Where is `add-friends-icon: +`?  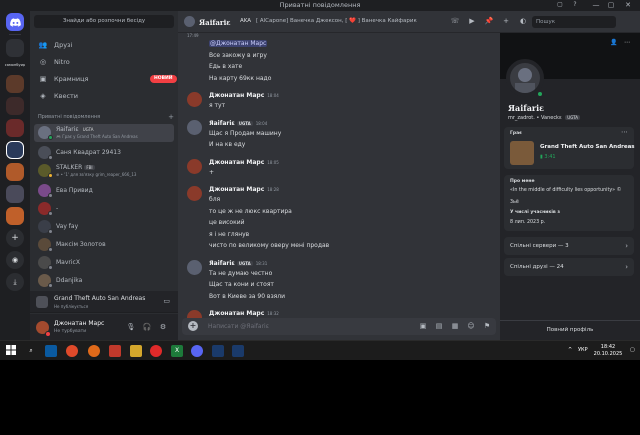 add-friends-icon: + is located at coordinates (506, 21).